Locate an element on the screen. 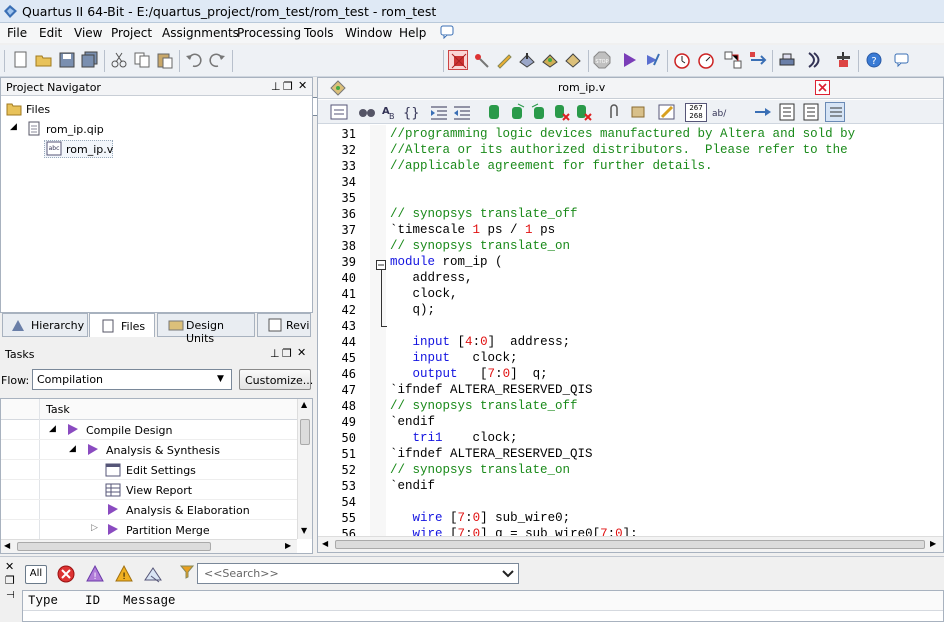  indent-icon is located at coordinates (439, 112).